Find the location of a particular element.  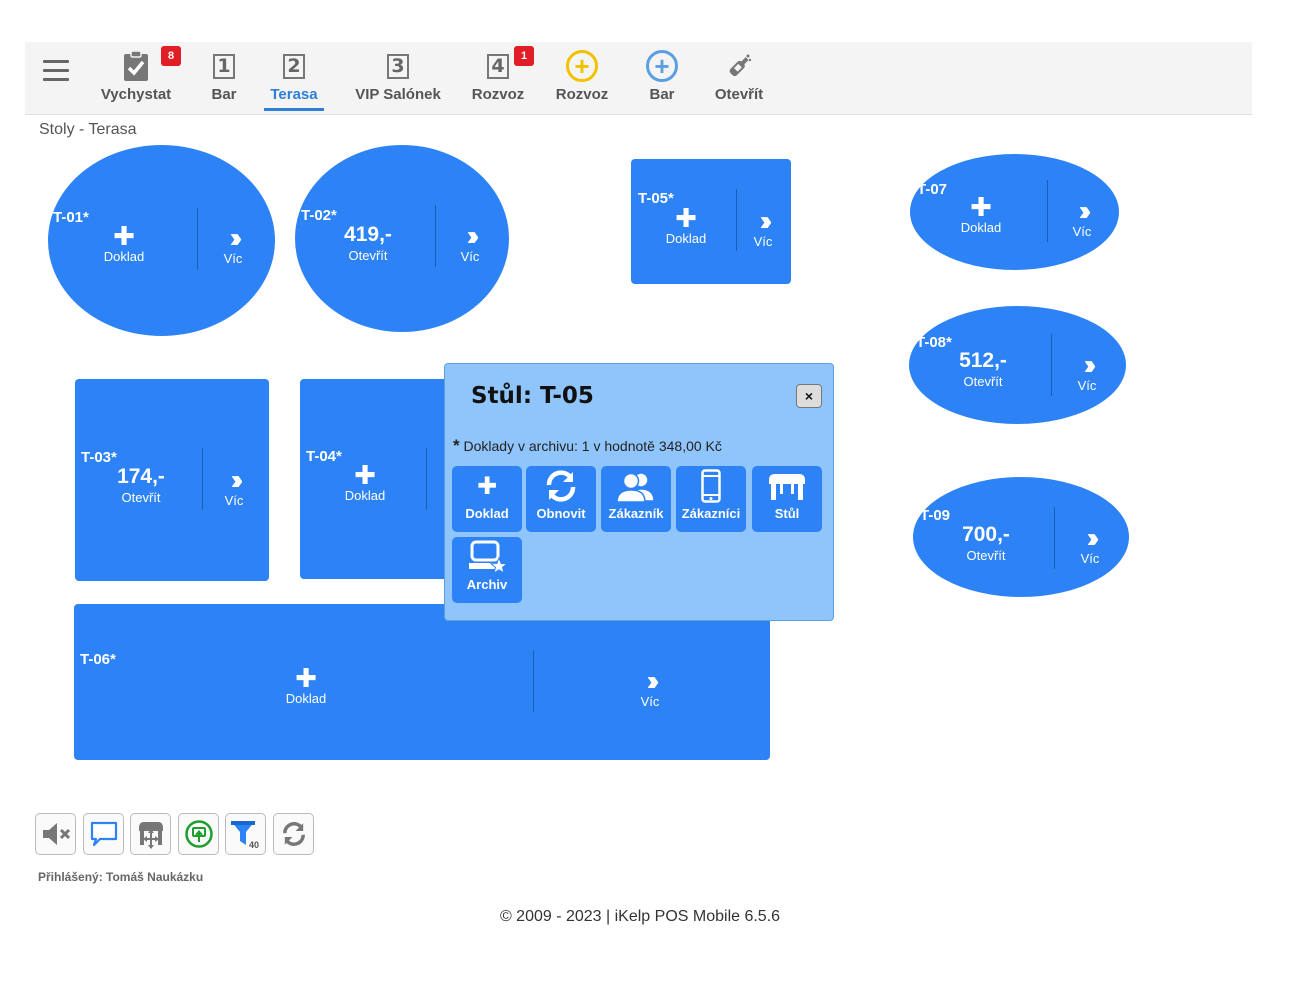

users-icon is located at coordinates (635, 487).